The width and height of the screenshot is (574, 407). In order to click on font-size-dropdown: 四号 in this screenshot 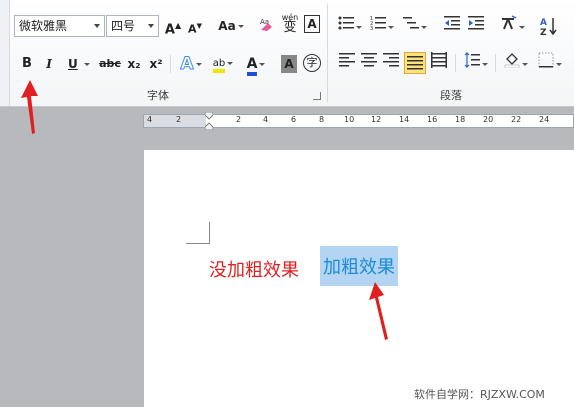, I will do `click(132, 26)`.